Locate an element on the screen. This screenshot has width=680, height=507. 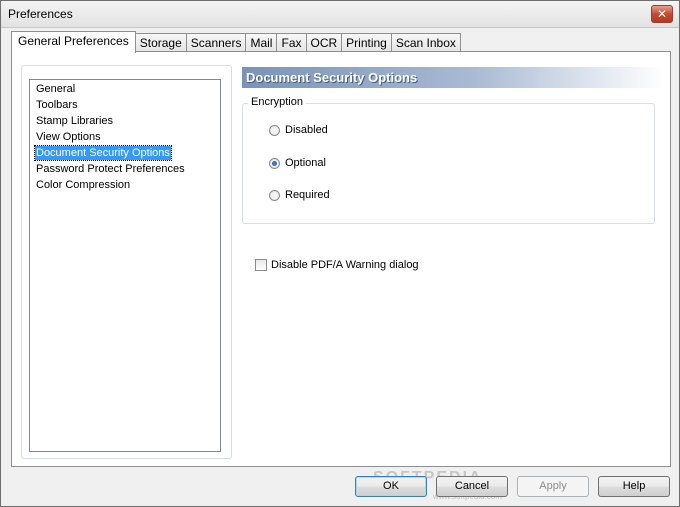
tab-ocr: OCR is located at coordinates (324, 42).